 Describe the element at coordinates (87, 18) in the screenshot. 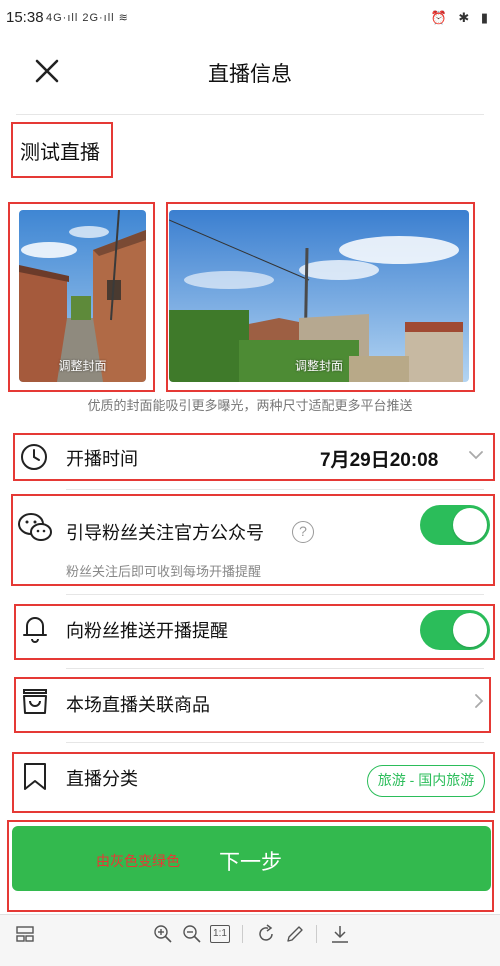

I see `signal-icon: 4G·ıll 2G·ıll ≋` at that location.